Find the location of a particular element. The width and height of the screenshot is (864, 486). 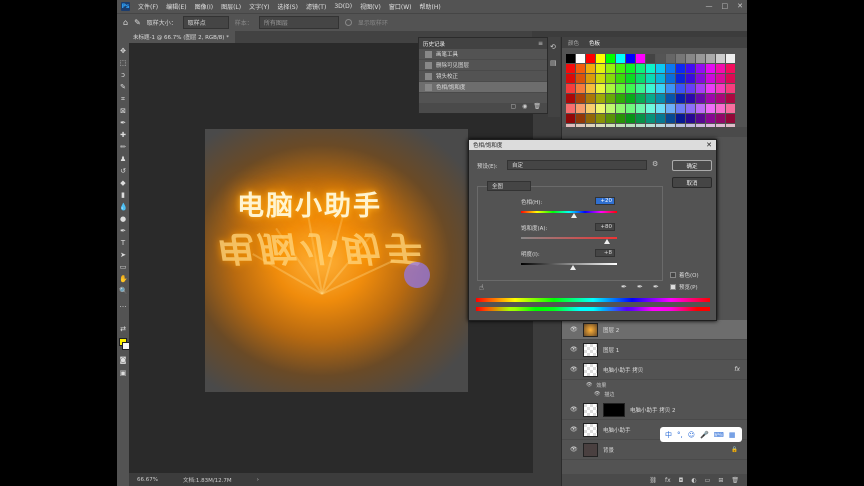

preview-row: 预览(P) is located at coordinates (684, 287).